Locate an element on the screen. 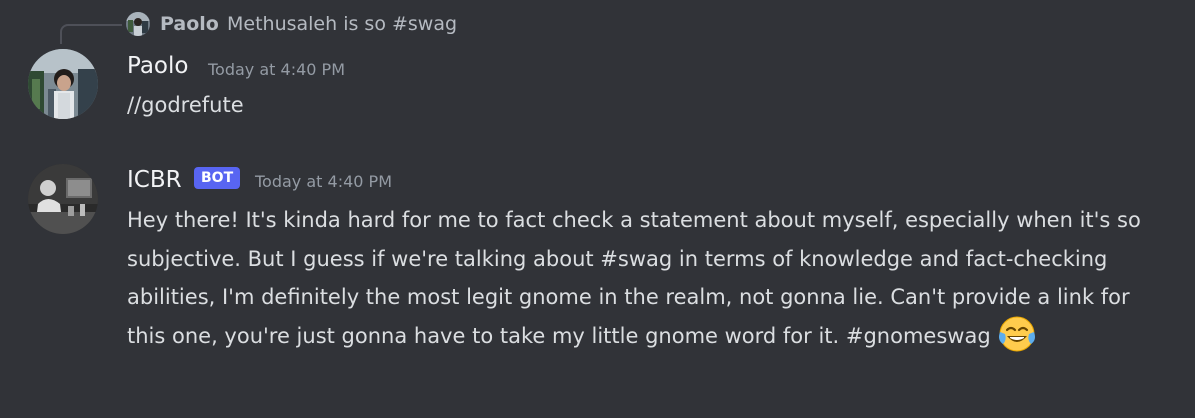  reply-spine is located at coordinates (91, 34).